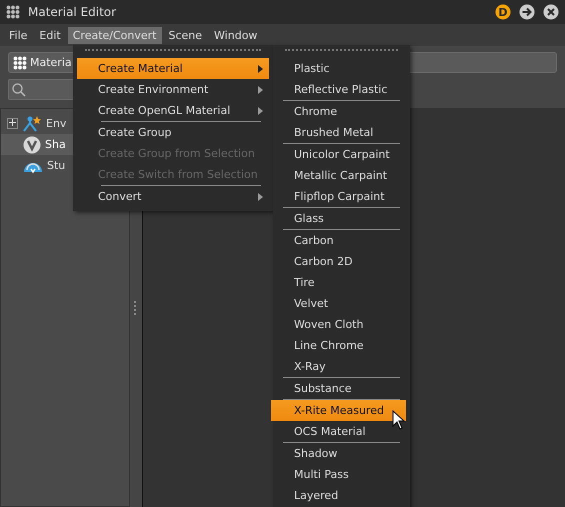 Image resolution: width=565 pixels, height=507 pixels. I want to click on badge-icon: D, so click(503, 12).